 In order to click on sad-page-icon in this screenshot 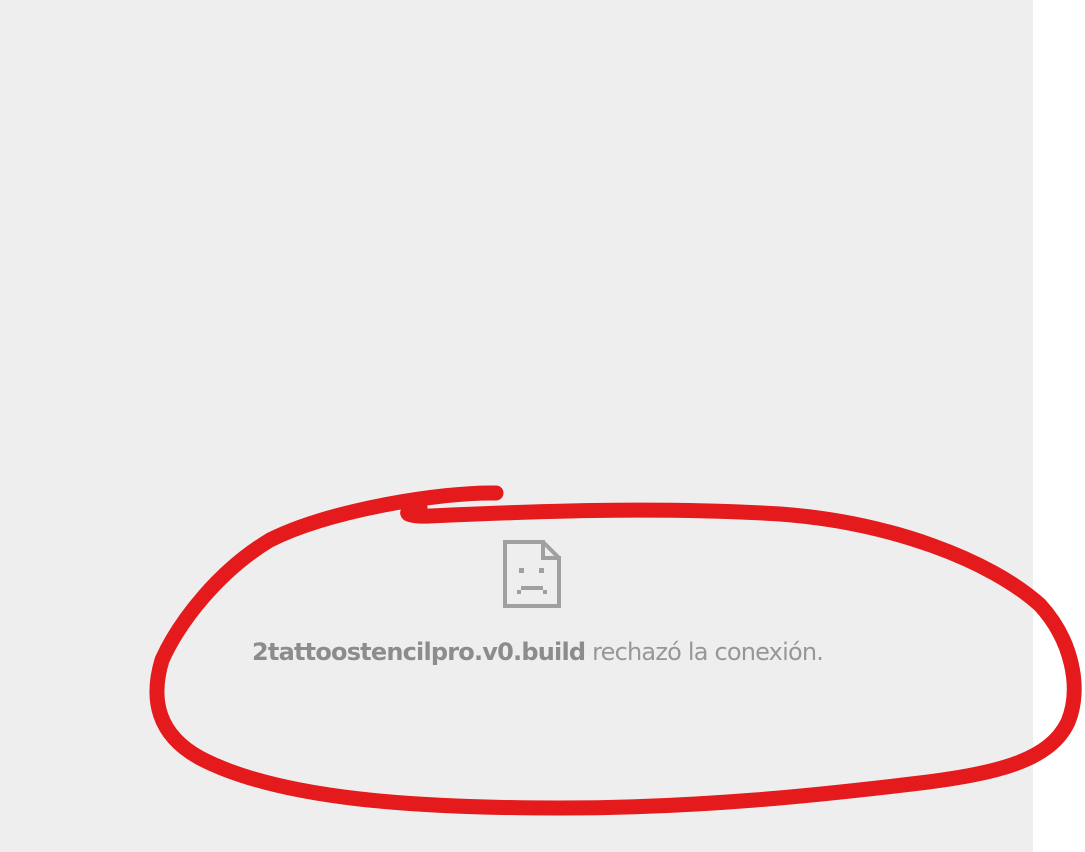, I will do `click(532, 574)`.